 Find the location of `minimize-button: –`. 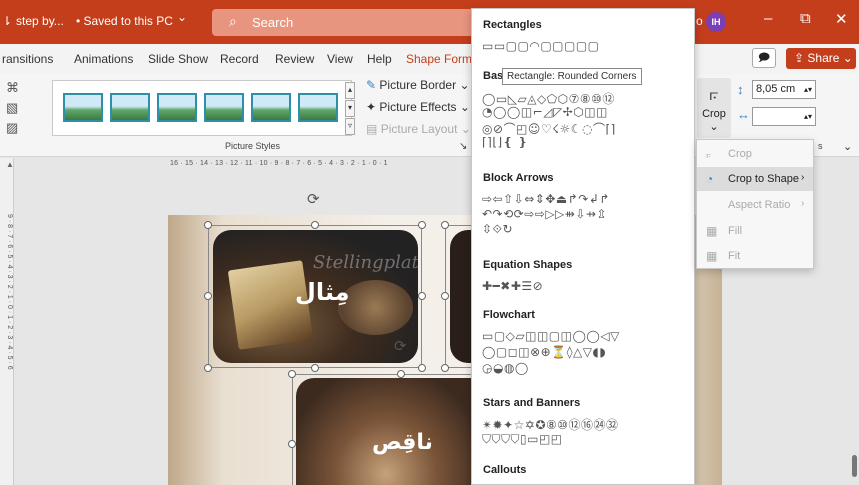

minimize-button: – is located at coordinates (768, 18).